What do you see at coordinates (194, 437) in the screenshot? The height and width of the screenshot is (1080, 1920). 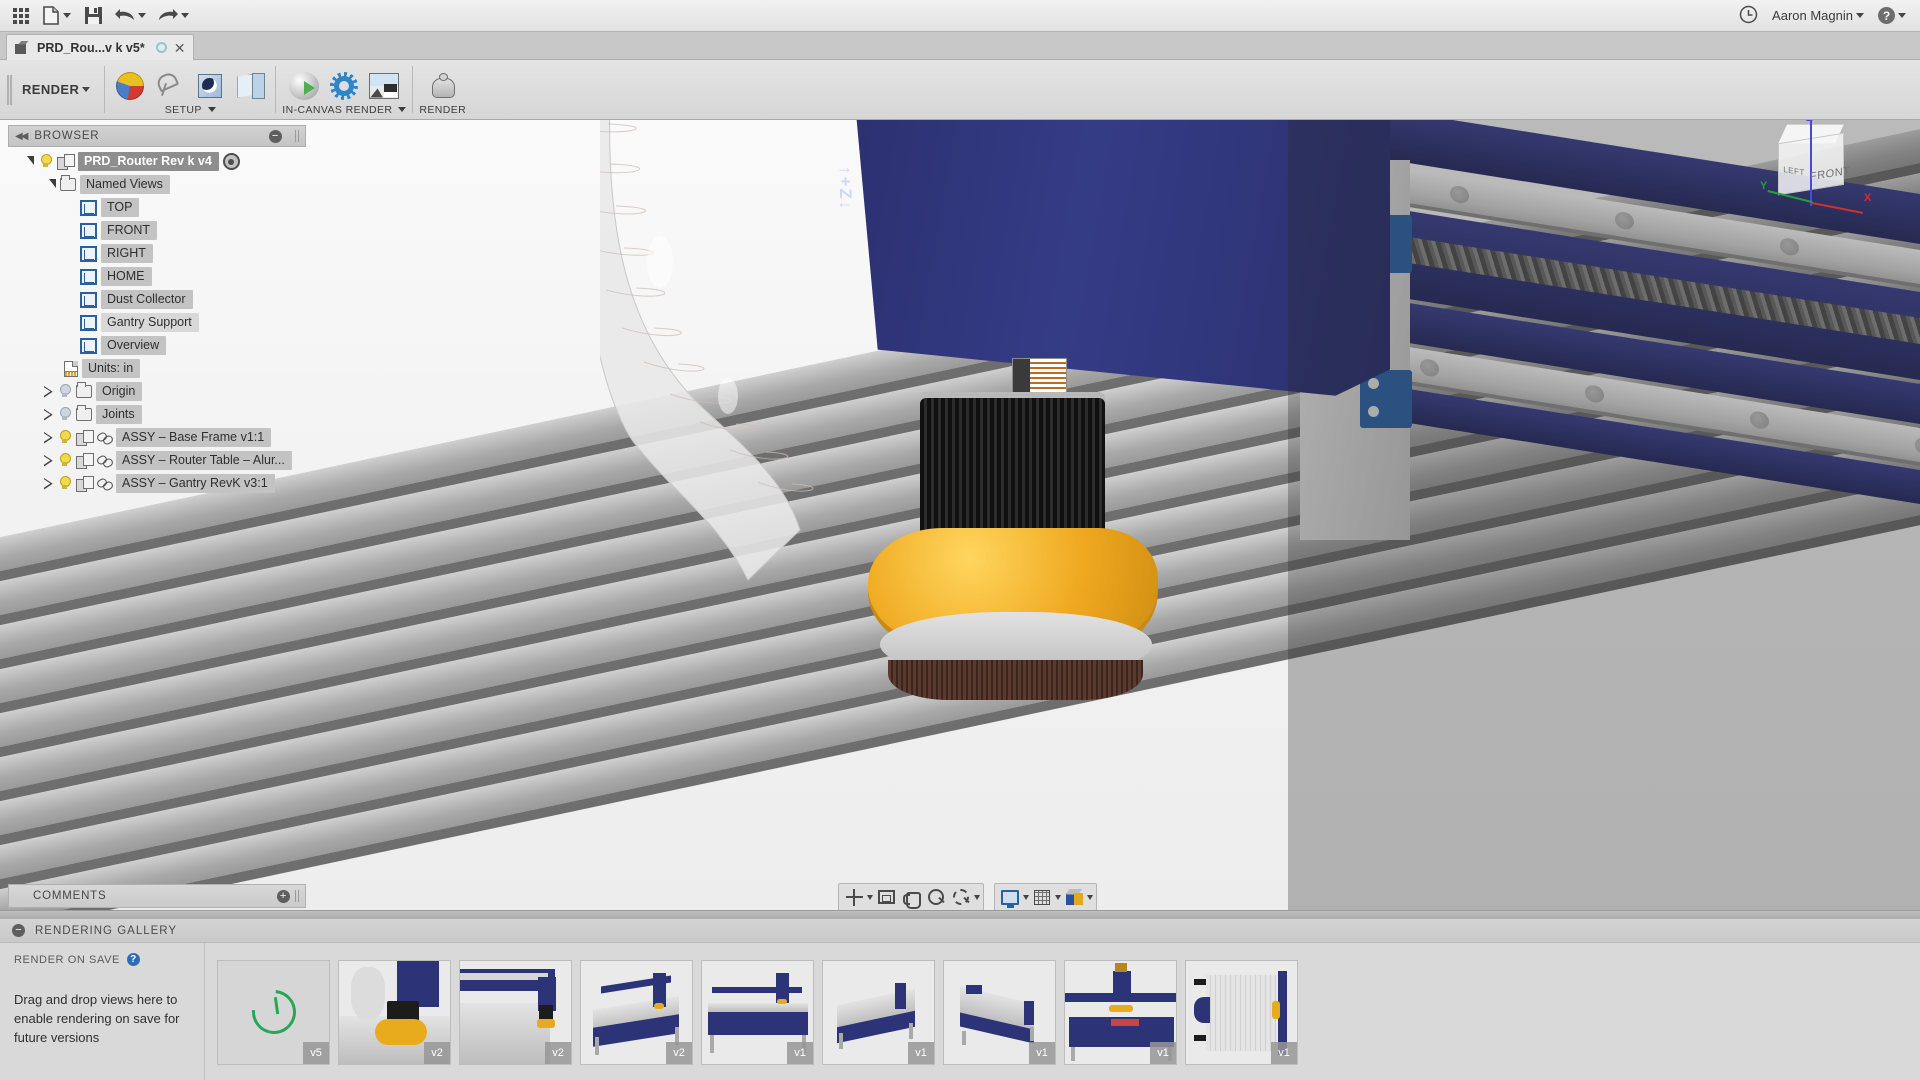 I see `component-label: ASSY – Base Frame v1:1` at bounding box center [194, 437].